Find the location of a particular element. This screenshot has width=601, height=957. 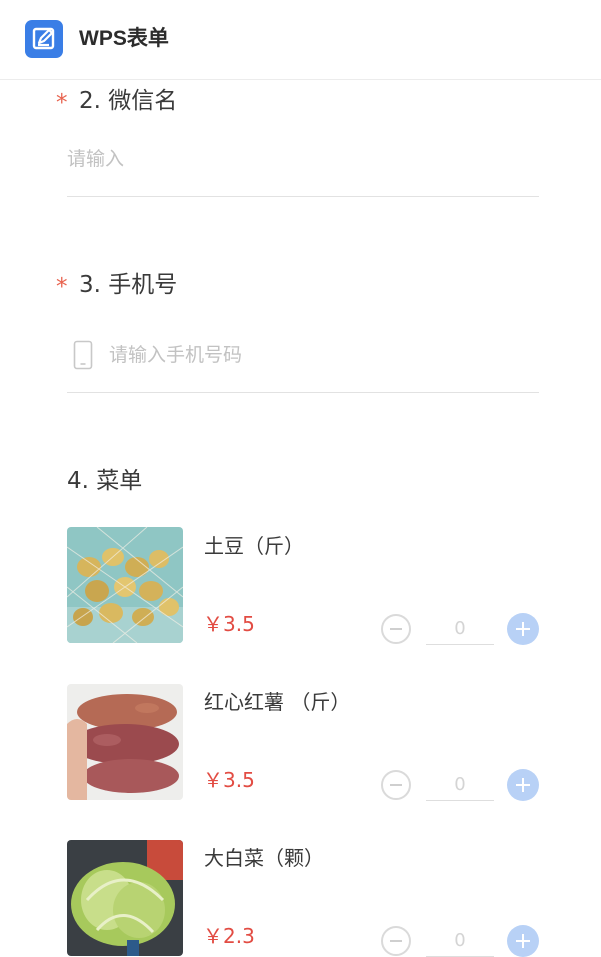

wechat-name-input: 请输入 is located at coordinates (95, 159).